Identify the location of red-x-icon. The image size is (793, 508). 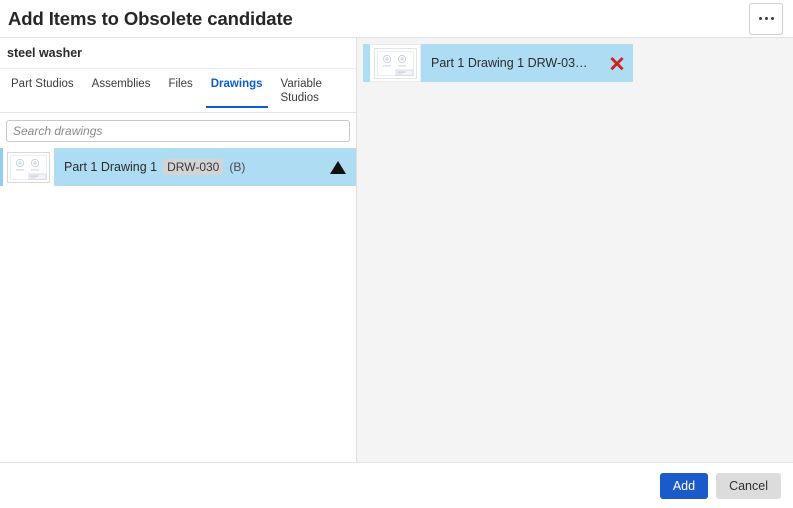
(617, 63).